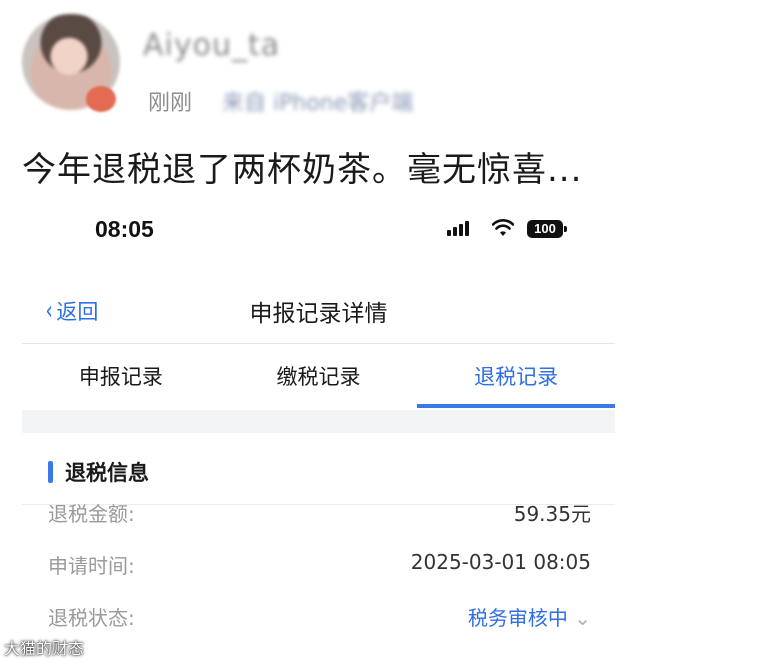  Describe the element at coordinates (582, 618) in the screenshot. I see `chevron-down-icon: ⌄` at that location.